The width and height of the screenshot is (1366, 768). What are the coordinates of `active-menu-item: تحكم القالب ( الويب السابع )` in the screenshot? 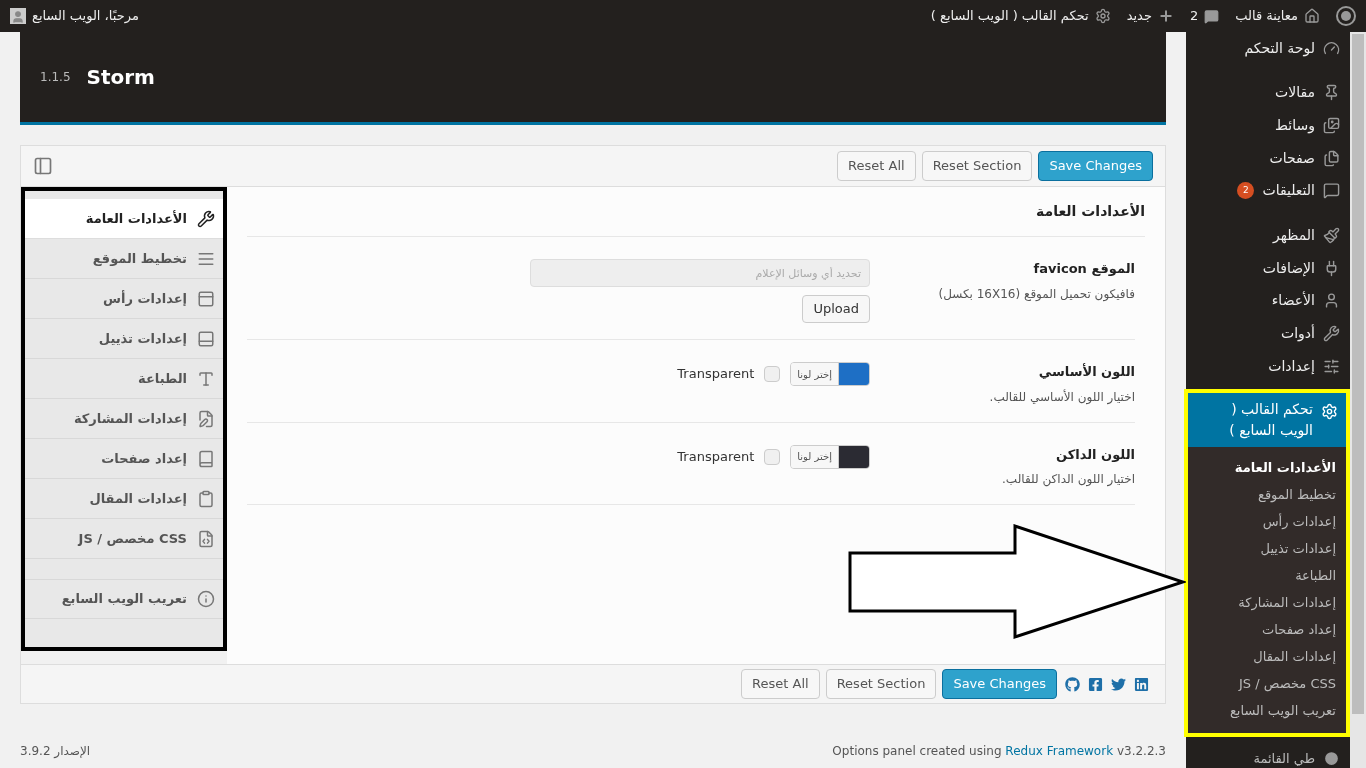 It's located at (1267, 419).